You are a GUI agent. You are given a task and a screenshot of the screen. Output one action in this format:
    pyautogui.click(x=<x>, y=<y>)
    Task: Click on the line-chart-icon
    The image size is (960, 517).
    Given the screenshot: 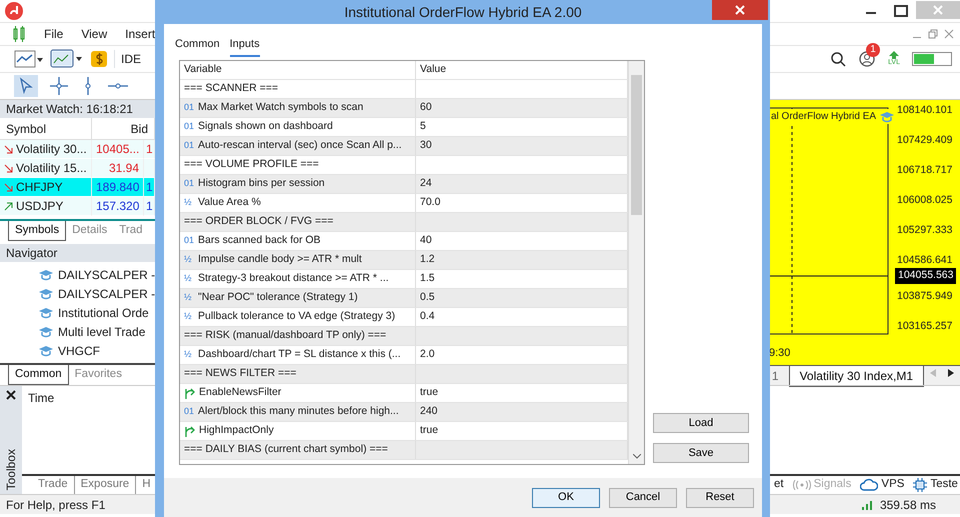 What is the action you would take?
    pyautogui.click(x=29, y=59)
    